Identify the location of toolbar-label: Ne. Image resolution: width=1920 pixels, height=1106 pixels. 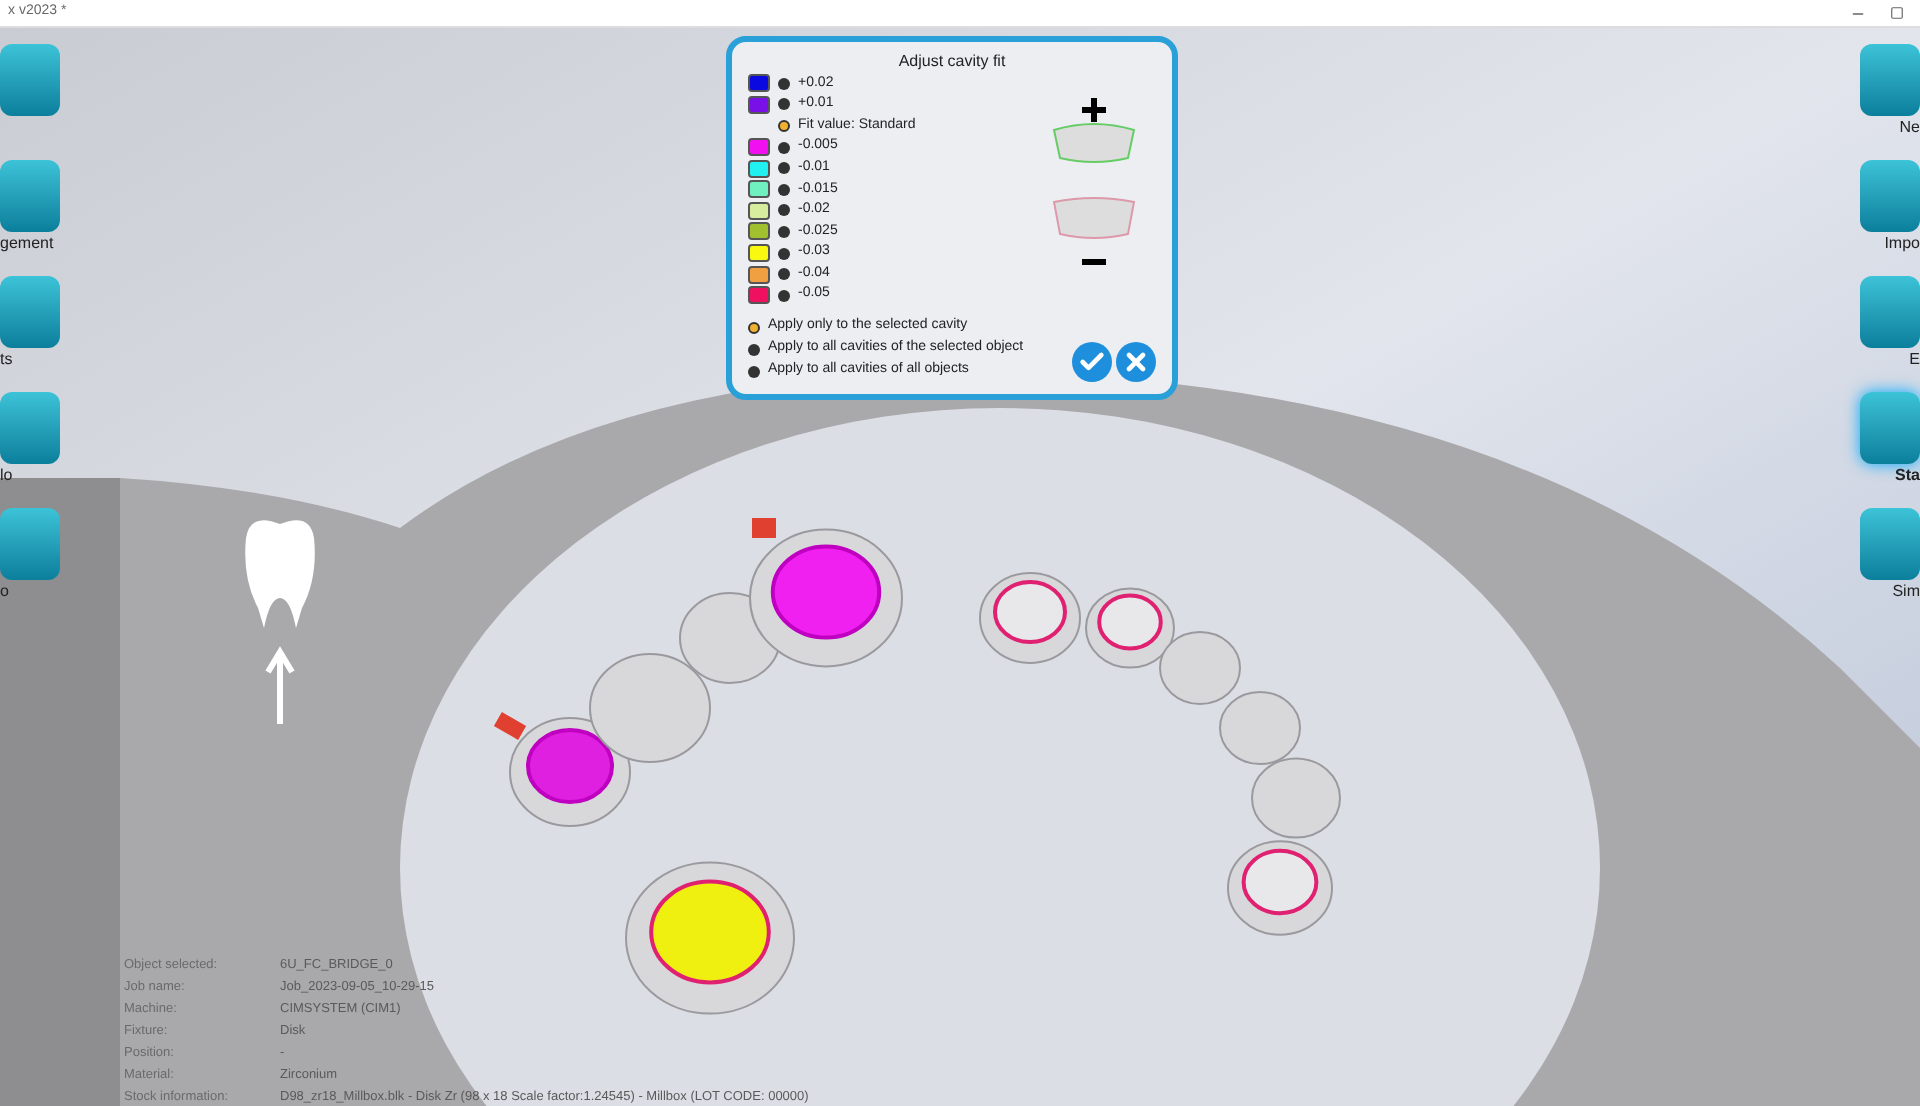
(1909, 128).